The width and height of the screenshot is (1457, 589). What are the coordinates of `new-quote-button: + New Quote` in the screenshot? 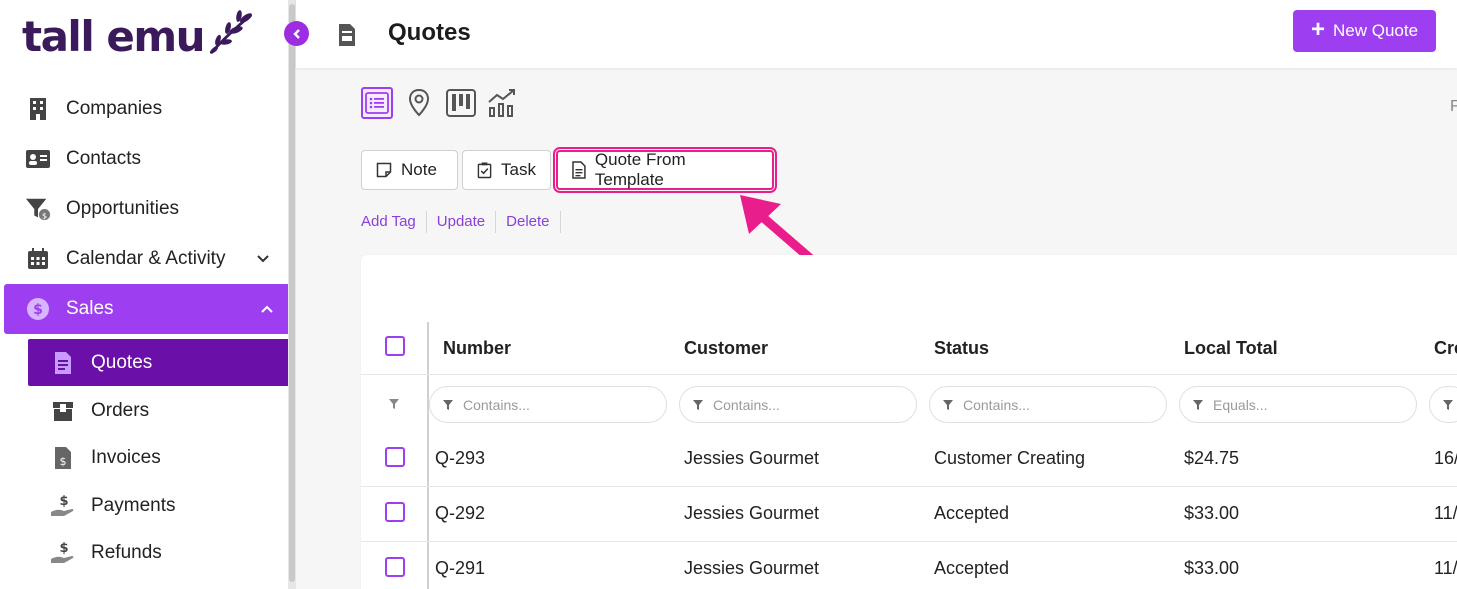 It's located at (1364, 31).